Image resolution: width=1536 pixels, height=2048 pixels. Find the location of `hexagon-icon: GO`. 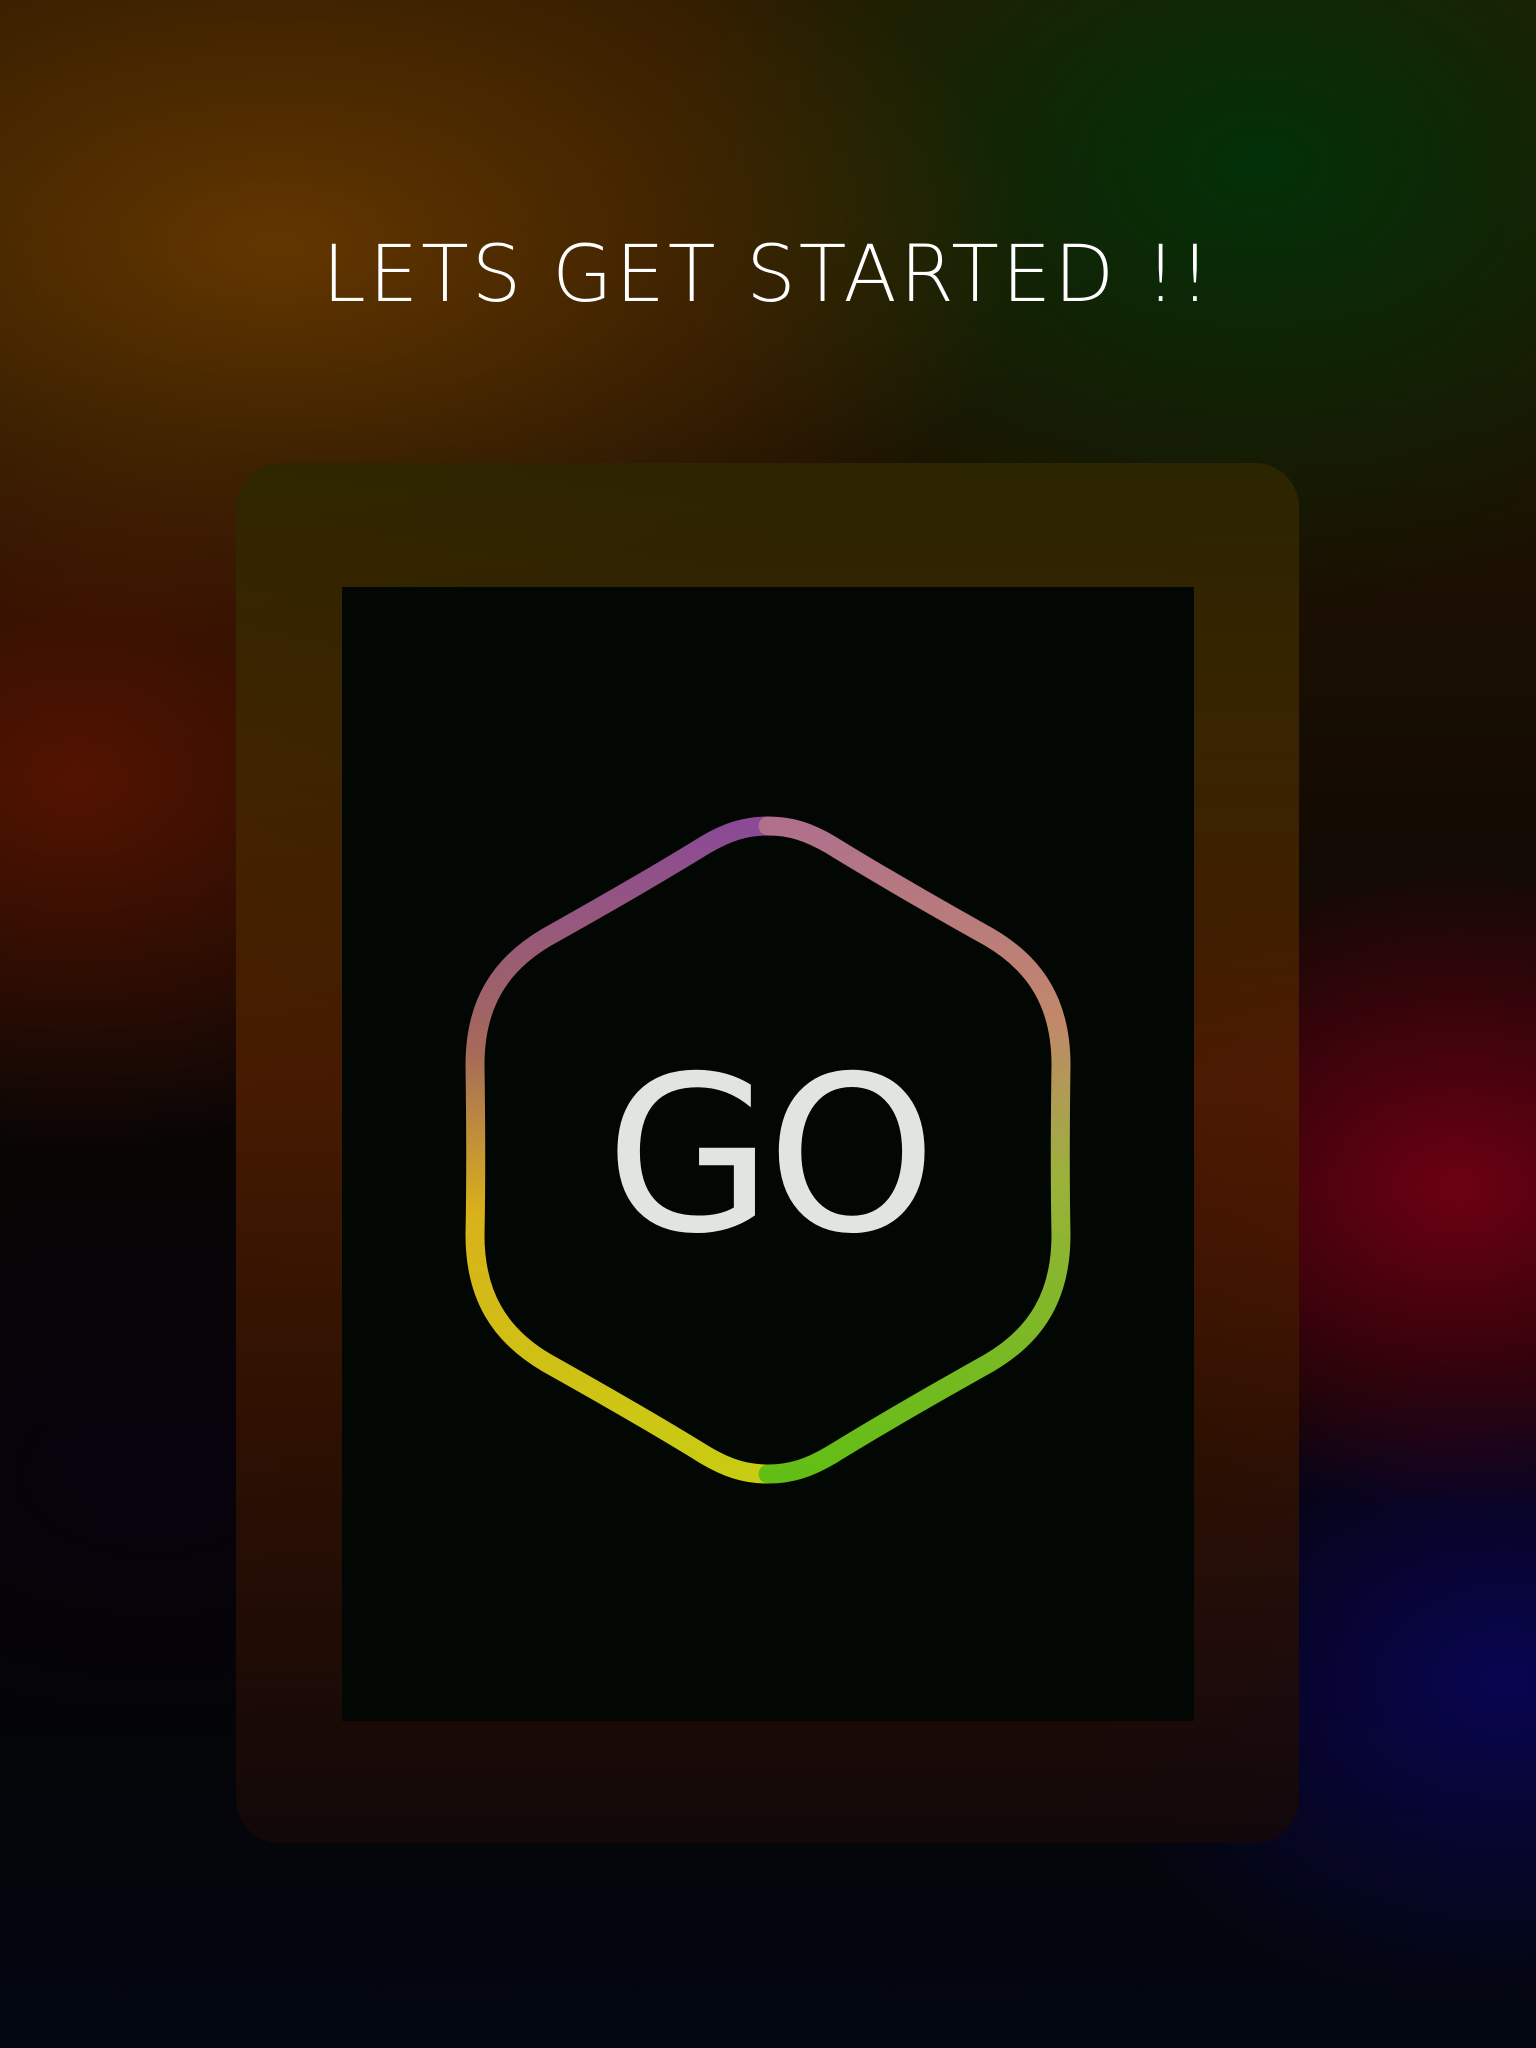

hexagon-icon: GO is located at coordinates (768, 1150).